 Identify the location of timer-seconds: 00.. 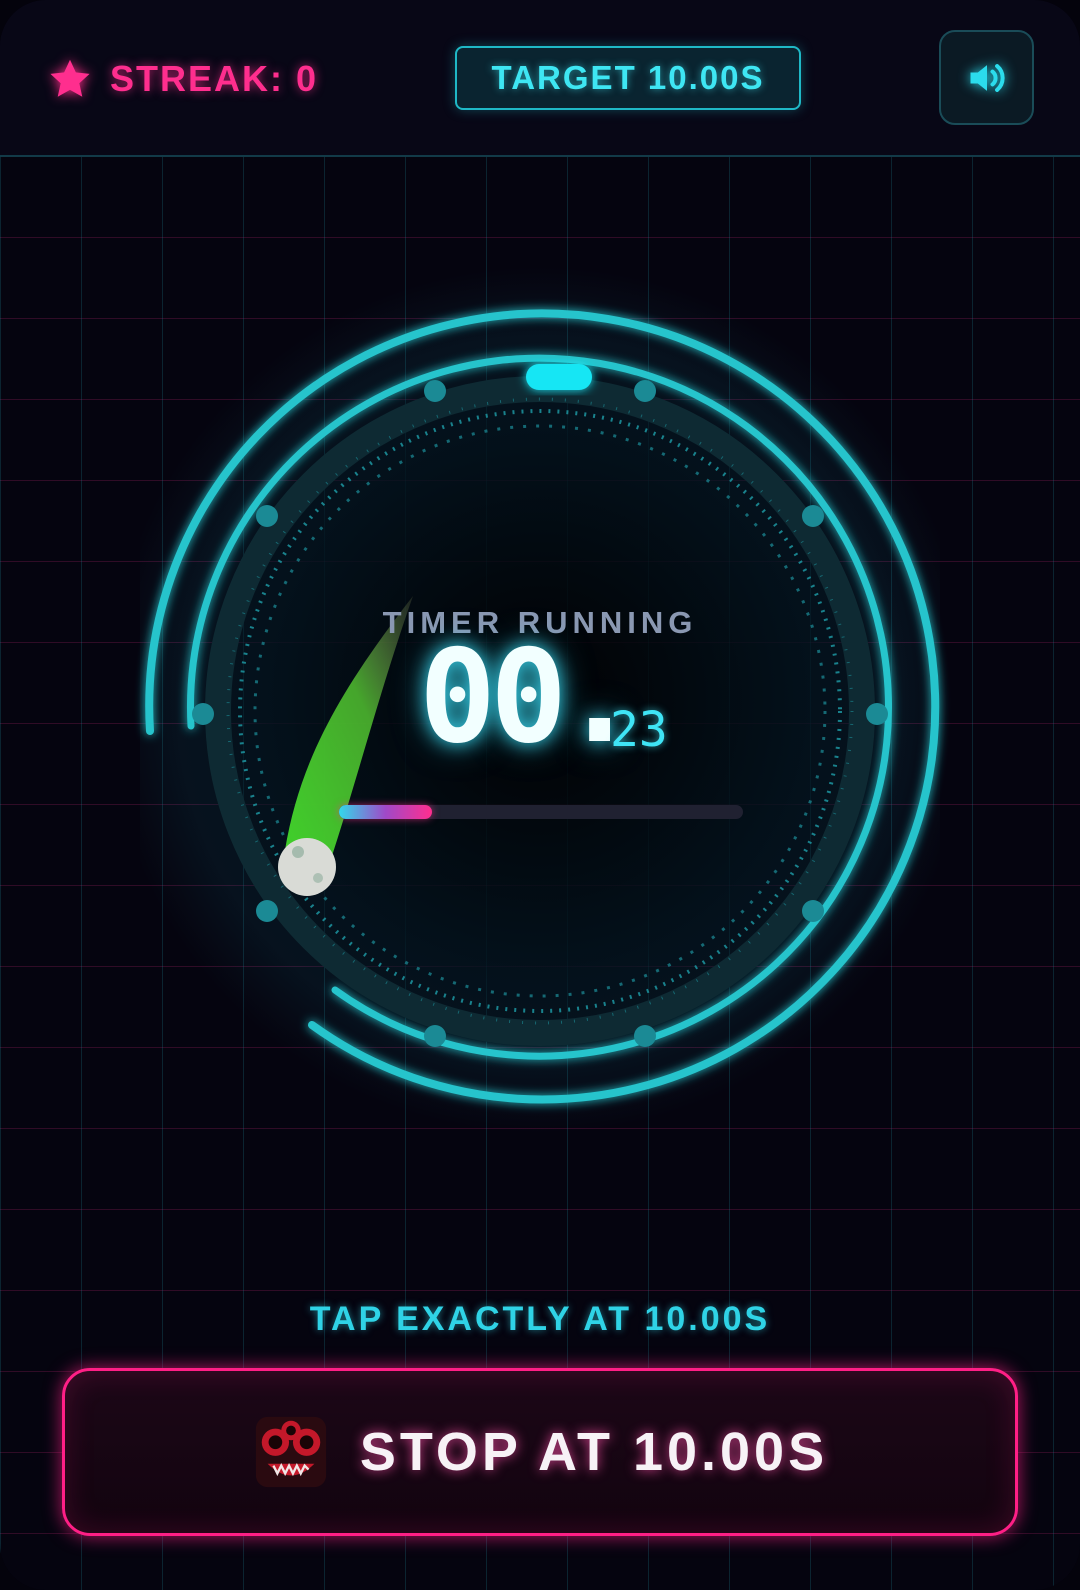
(528, 697).